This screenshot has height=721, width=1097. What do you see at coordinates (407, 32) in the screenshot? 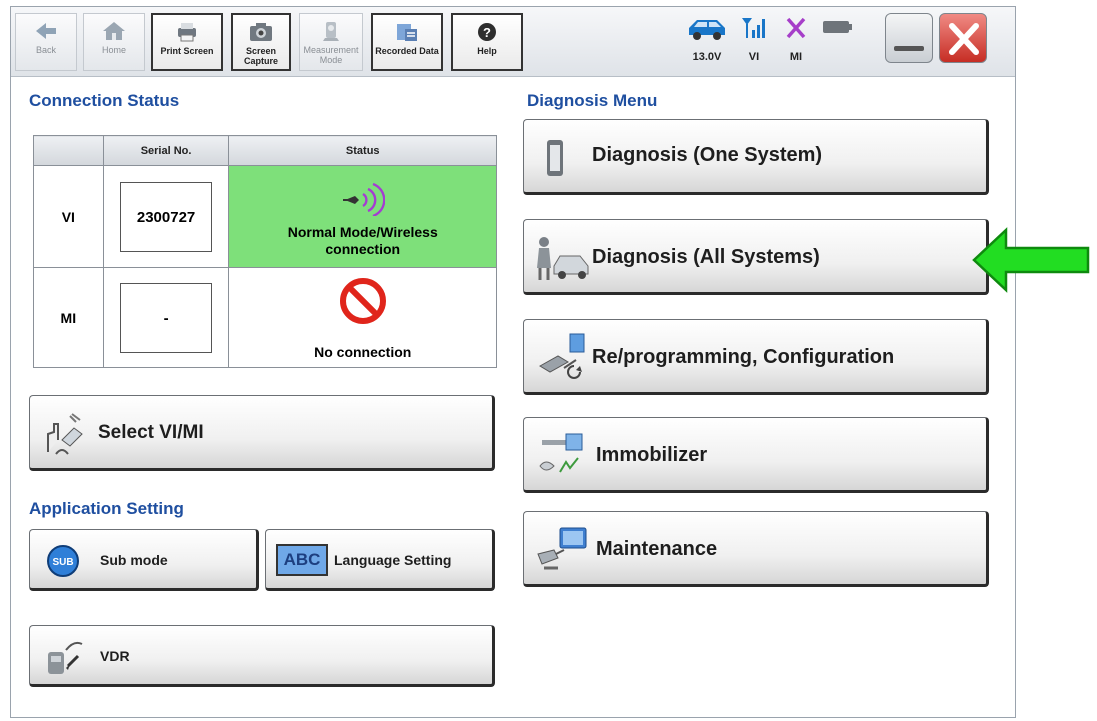
I see `recorded-data-icon` at bounding box center [407, 32].